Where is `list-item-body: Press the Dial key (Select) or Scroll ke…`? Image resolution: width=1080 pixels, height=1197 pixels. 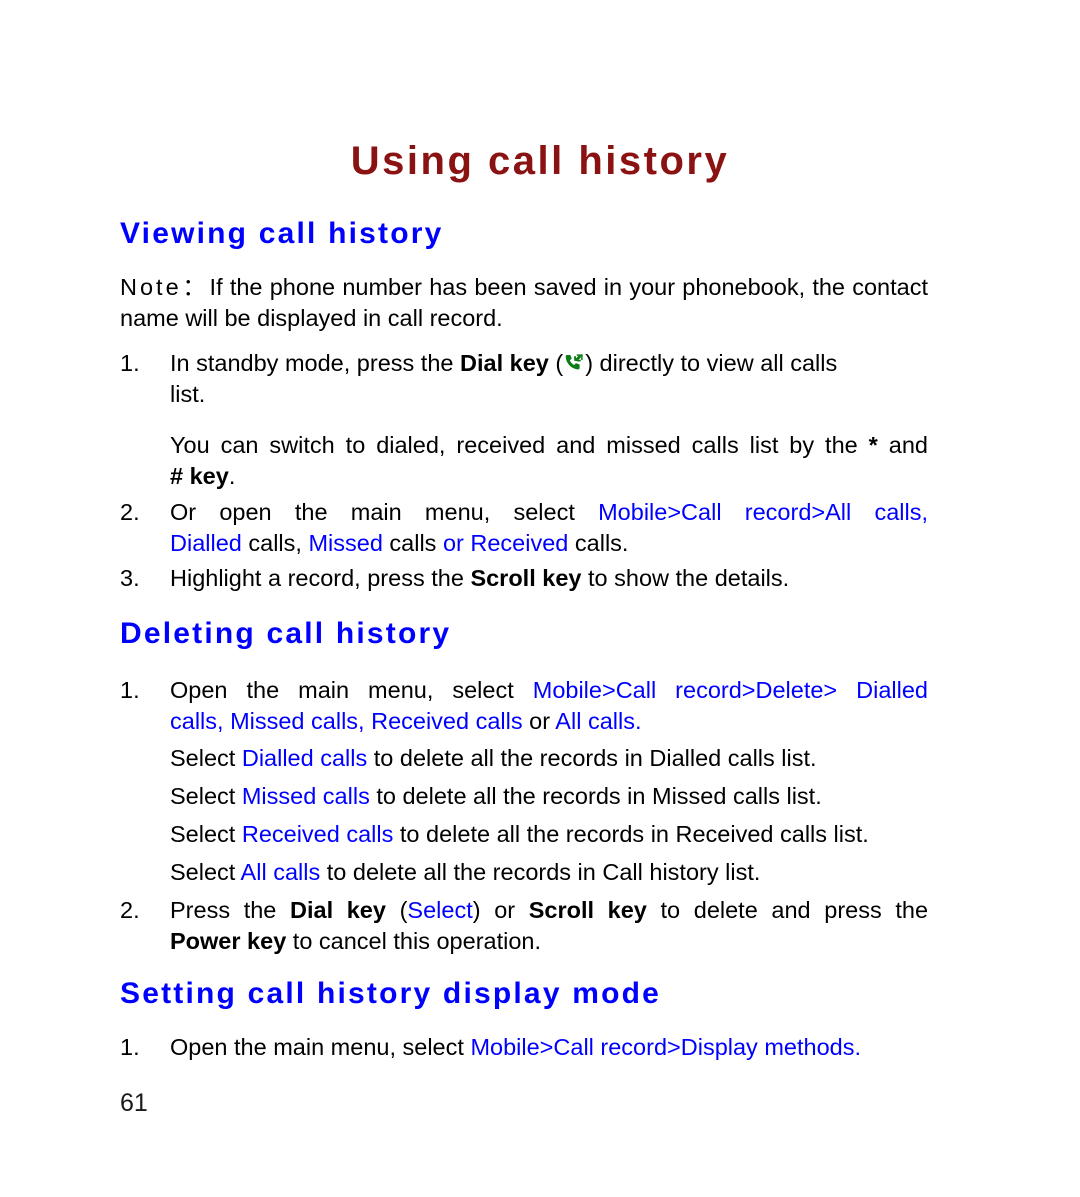
list-item-body: Press the Dial key (Select) or Scroll ke… is located at coordinates (549, 926).